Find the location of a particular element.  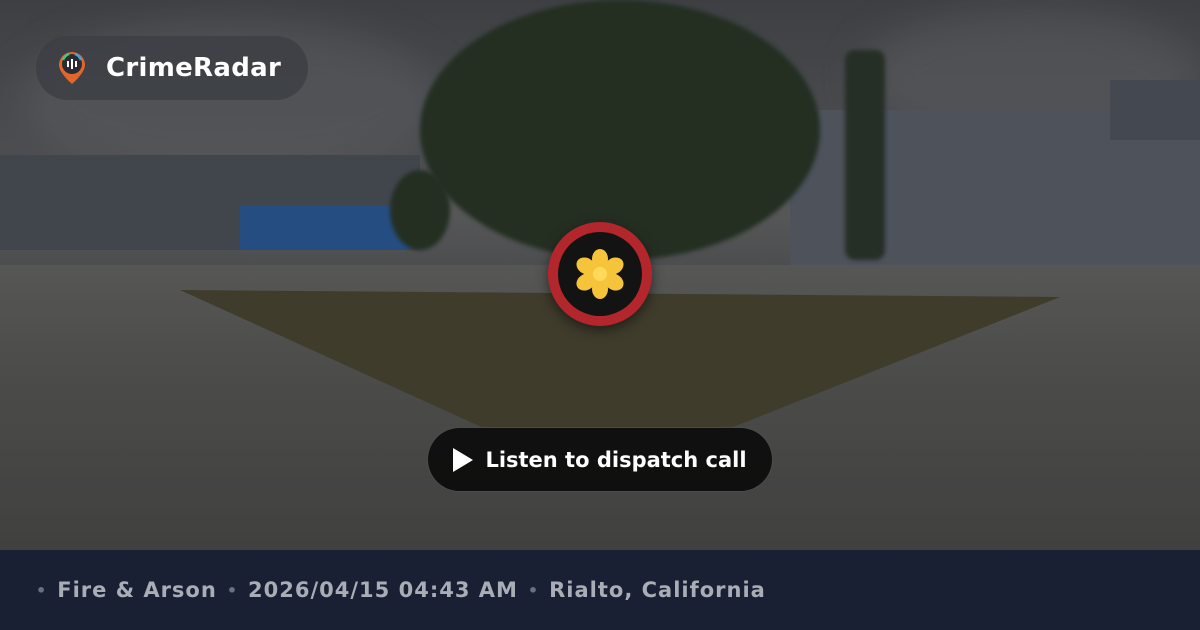

brand-name: CrimeRadar is located at coordinates (194, 68).